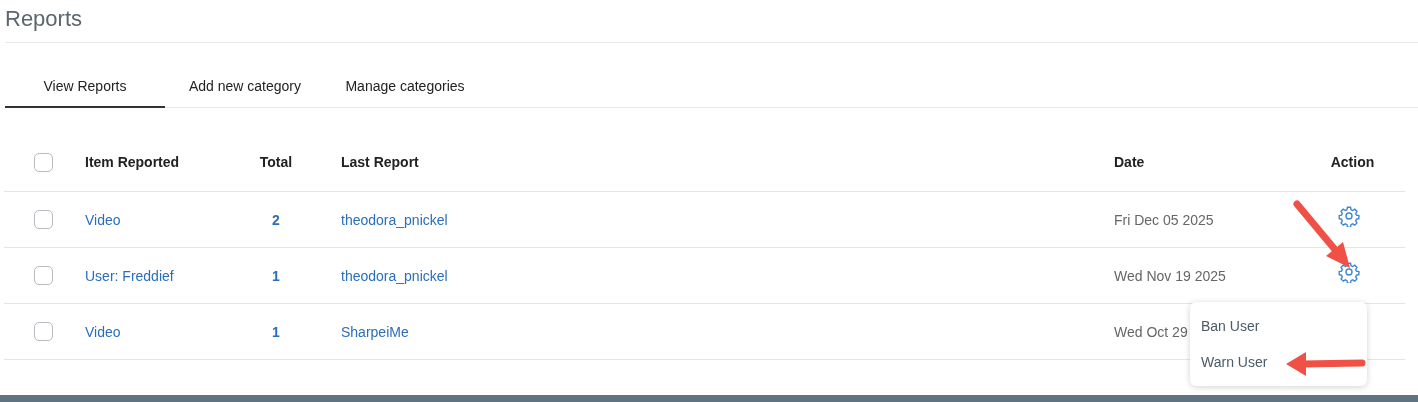 The height and width of the screenshot is (402, 1418). I want to click on tab: Manage categories, so click(405, 88).